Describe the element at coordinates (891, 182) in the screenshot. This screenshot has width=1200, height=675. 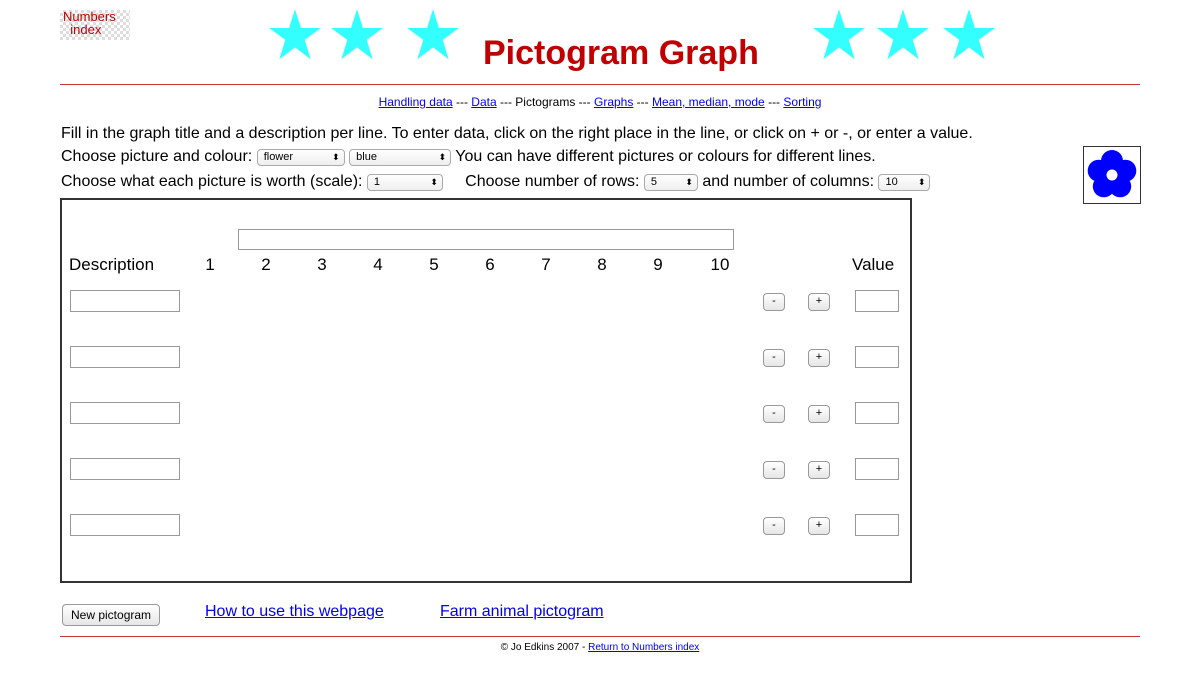
I see `cols-select-value: 10` at that location.